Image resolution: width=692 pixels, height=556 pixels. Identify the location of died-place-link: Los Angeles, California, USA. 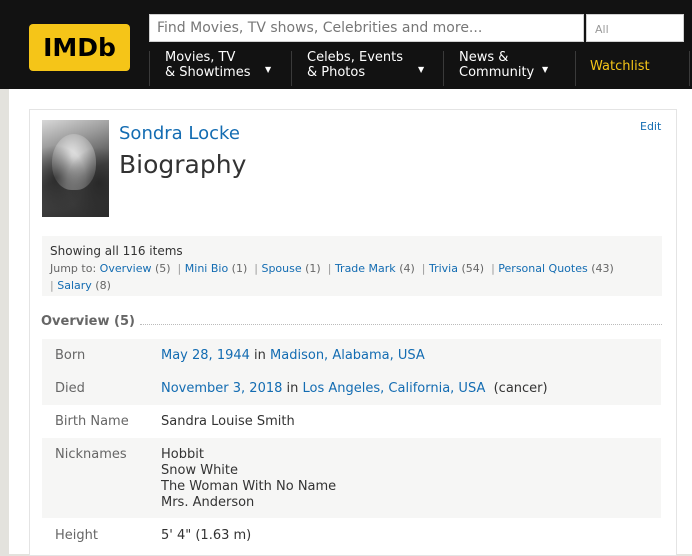
(394, 388).